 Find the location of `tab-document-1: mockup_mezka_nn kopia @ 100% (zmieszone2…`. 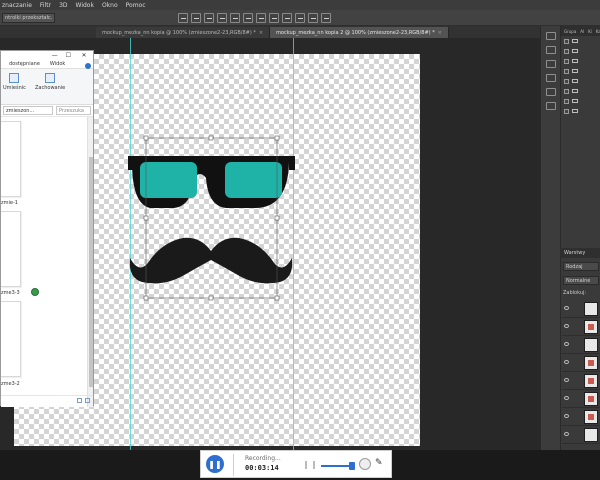

tab-document-1: mockup_mezka_nn kopia @ 100% (zmieszone2… is located at coordinates (183, 32).